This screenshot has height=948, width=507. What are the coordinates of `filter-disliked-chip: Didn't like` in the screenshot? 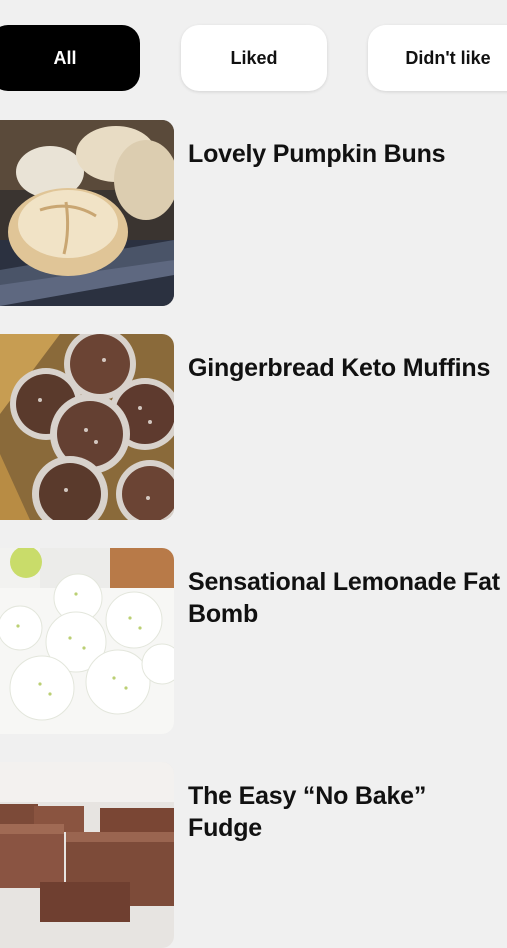 It's located at (437, 58).